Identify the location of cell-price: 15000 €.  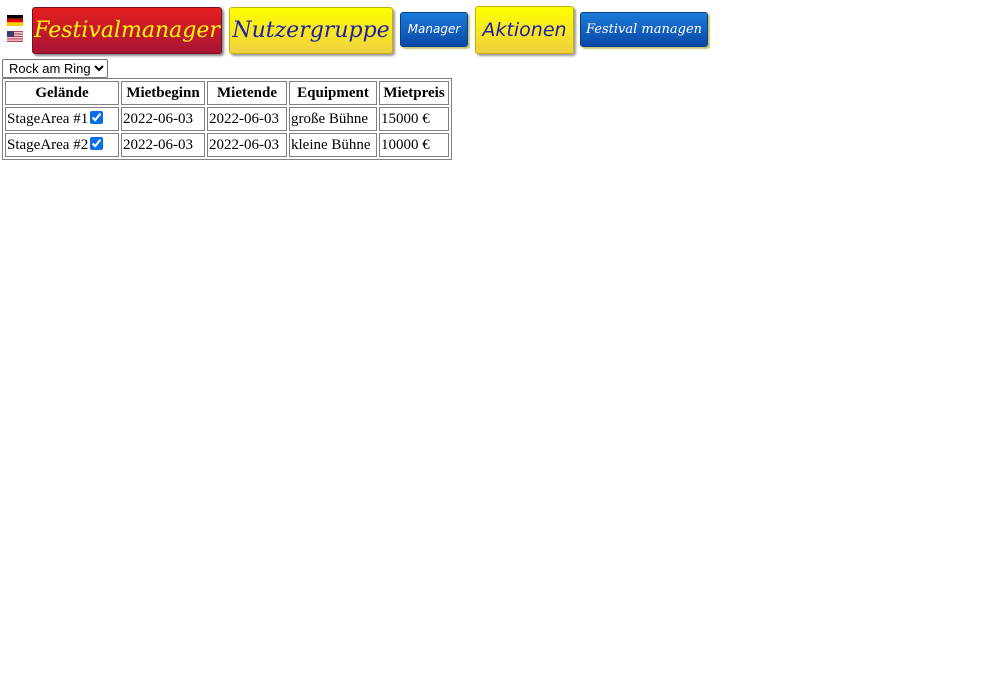
(414, 119).